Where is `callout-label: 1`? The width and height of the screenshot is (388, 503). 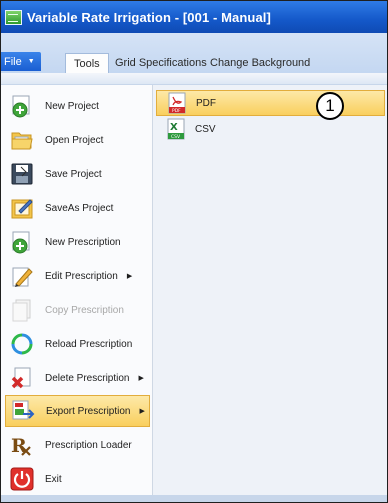
callout-label: 1 is located at coordinates (330, 105).